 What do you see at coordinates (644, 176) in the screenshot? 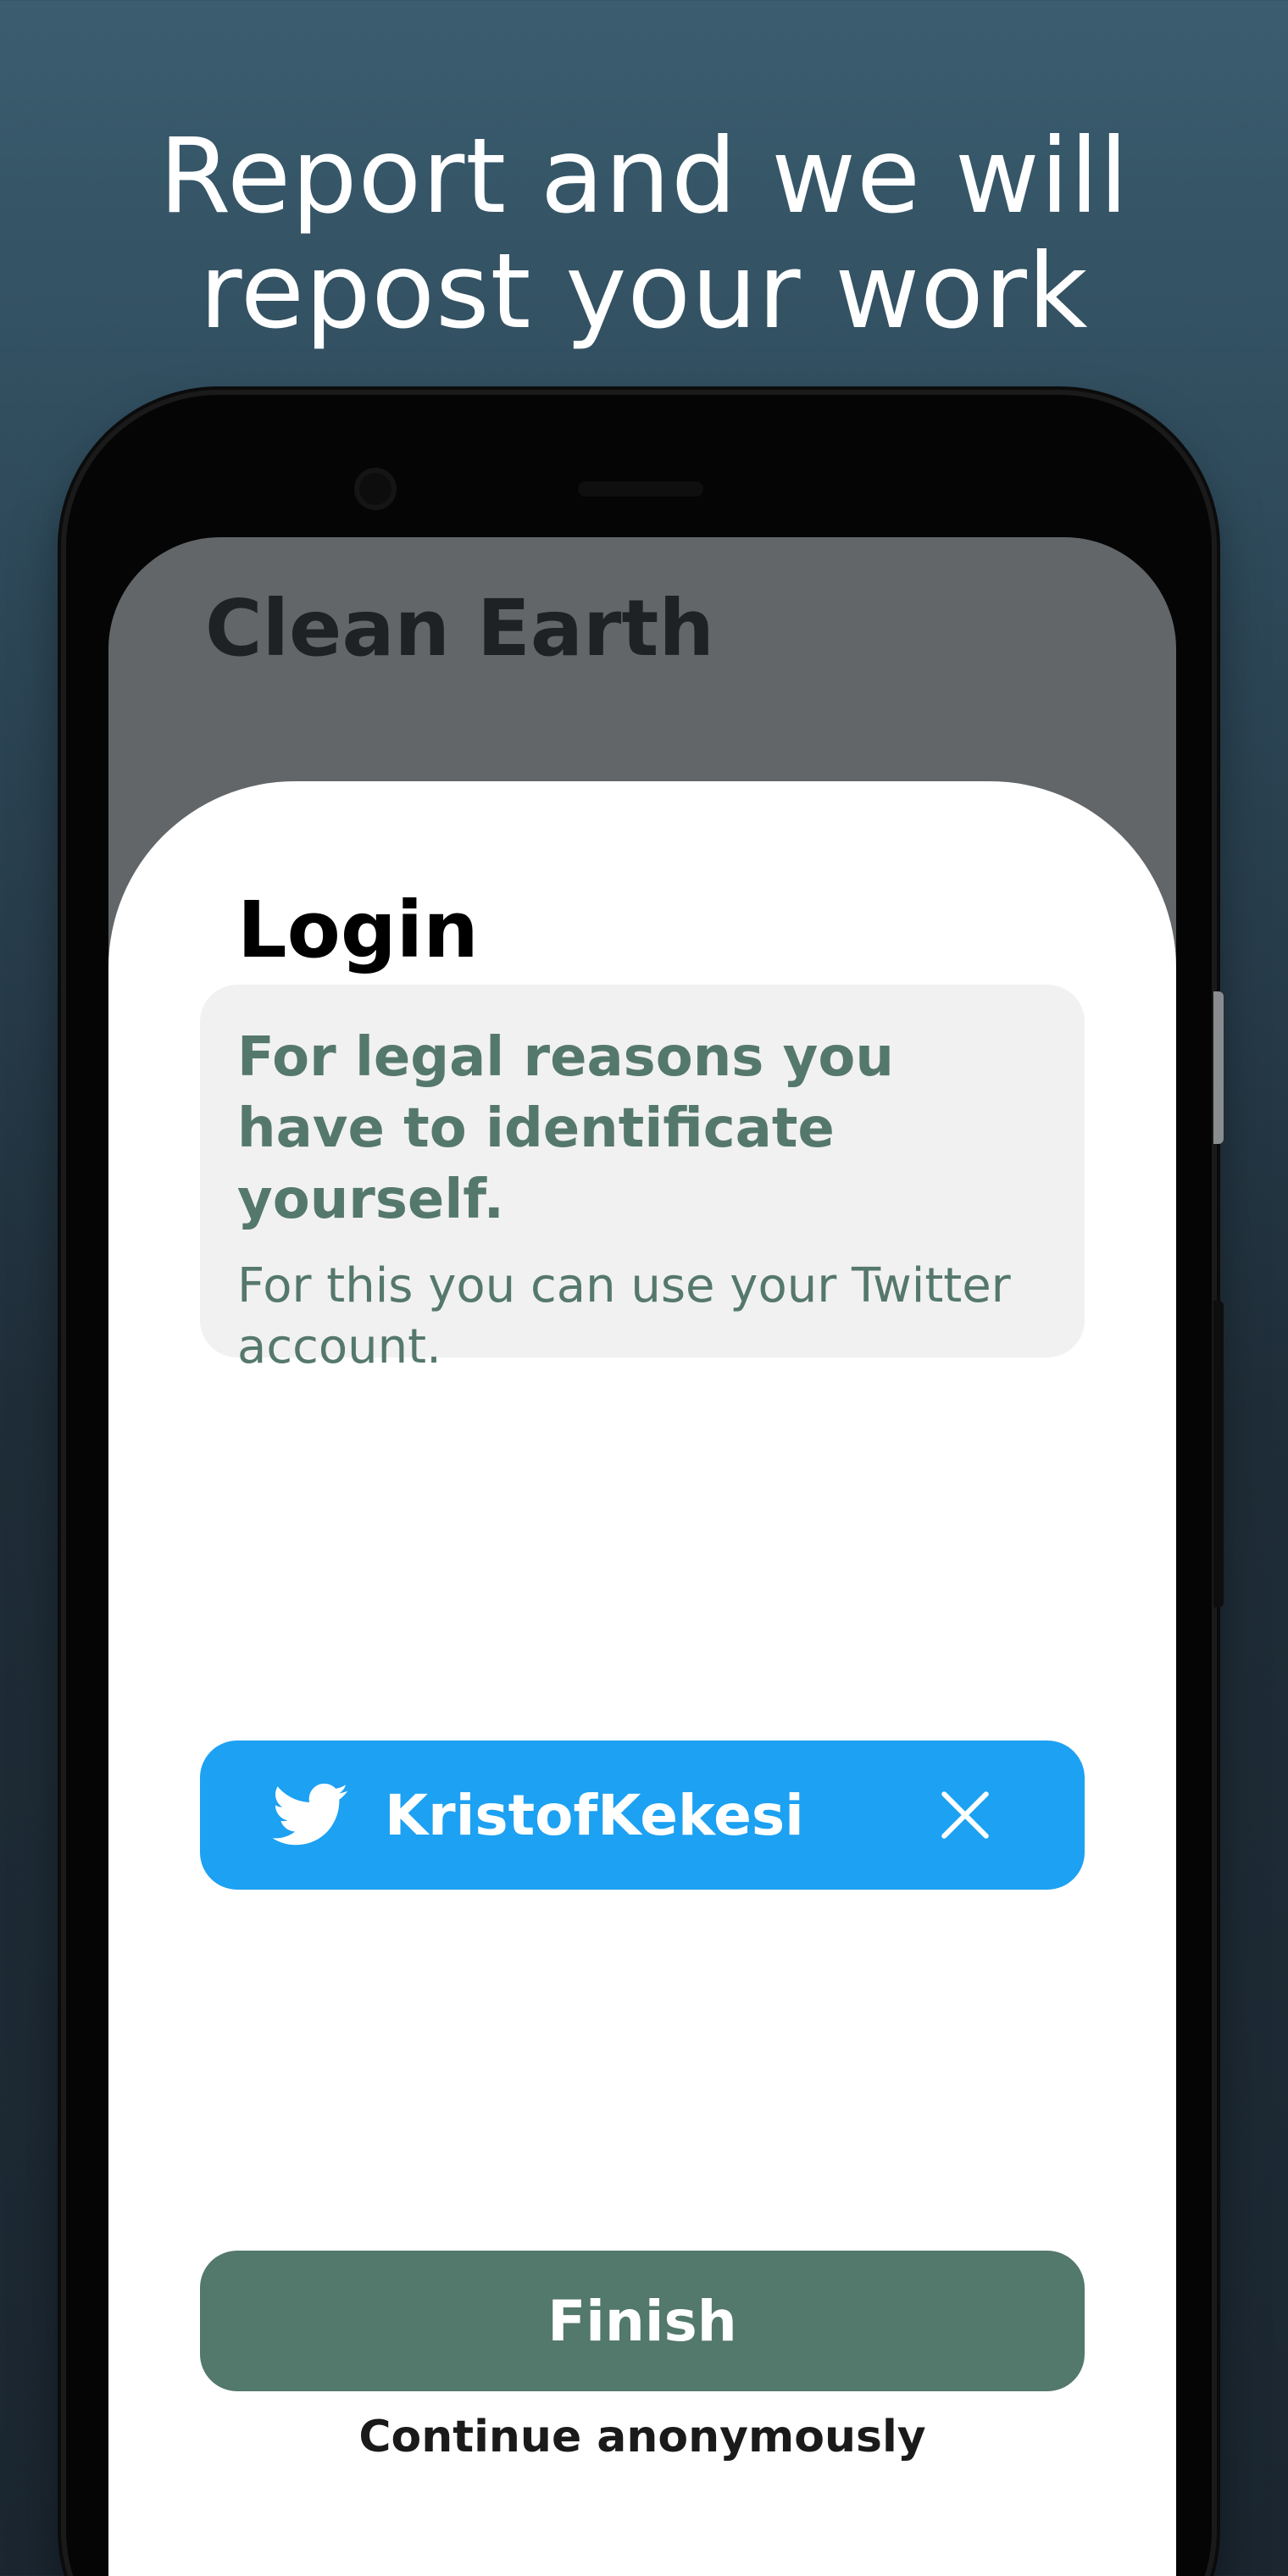
I see `promo-headline-line-1: Report and we will` at bounding box center [644, 176].